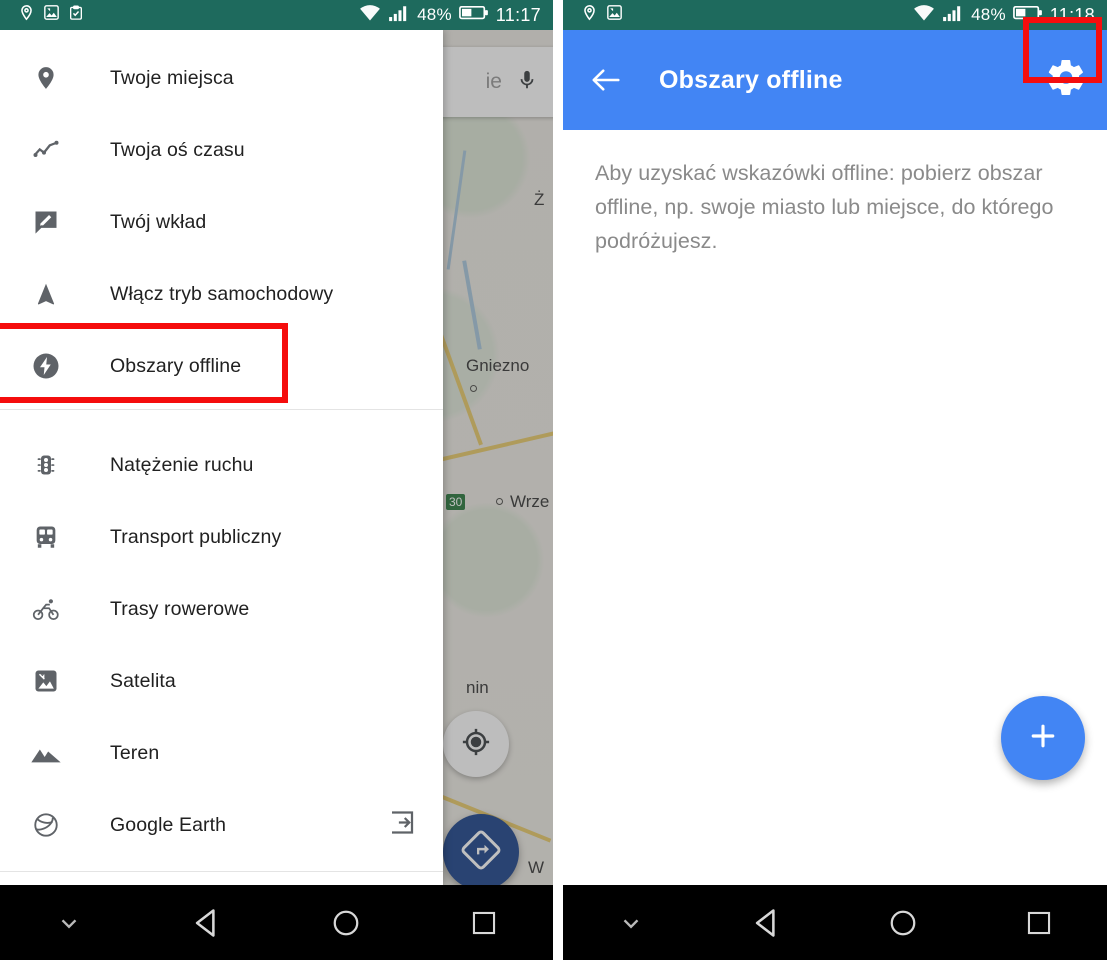 The image size is (1107, 960). What do you see at coordinates (158, 221) in the screenshot?
I see `sidebar-item-label: Twój wkład` at bounding box center [158, 221].